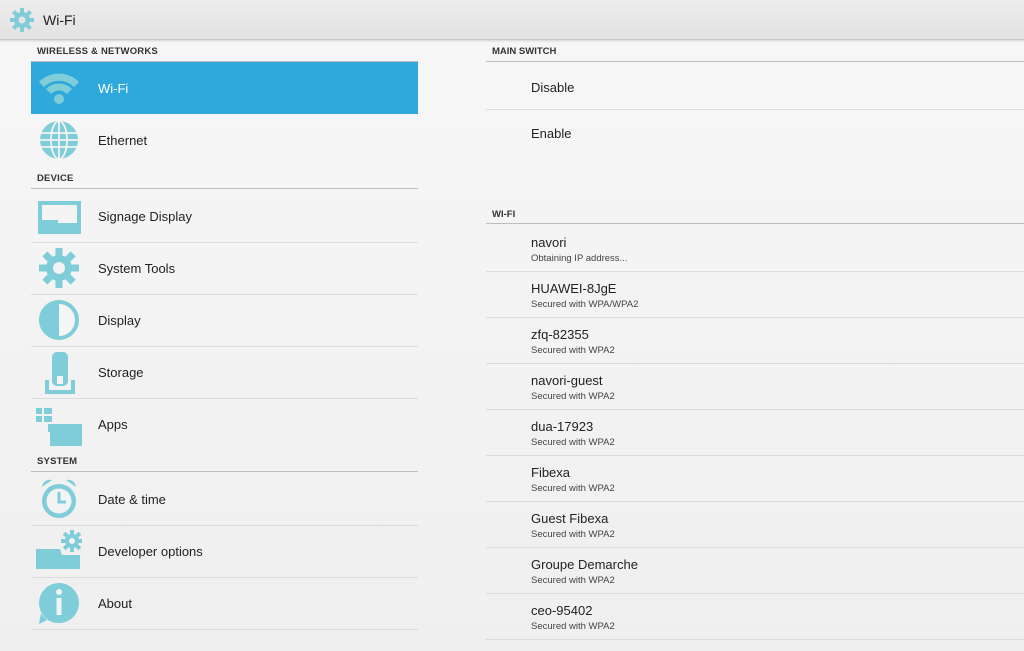 This screenshot has width=1024, height=651. I want to click on network-ssid: navori, so click(549, 242).